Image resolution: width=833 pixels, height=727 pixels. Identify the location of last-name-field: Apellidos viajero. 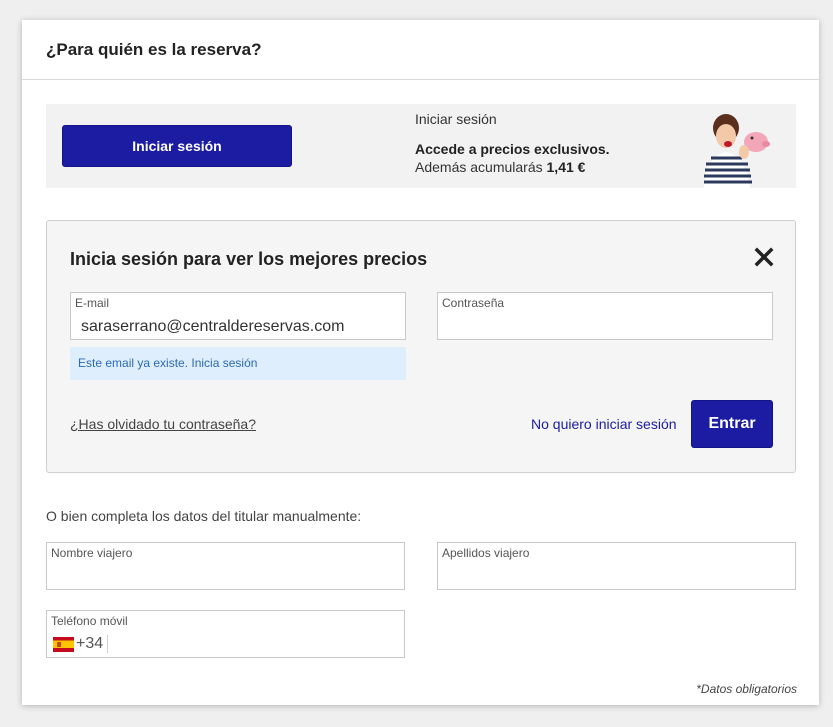
(616, 566).